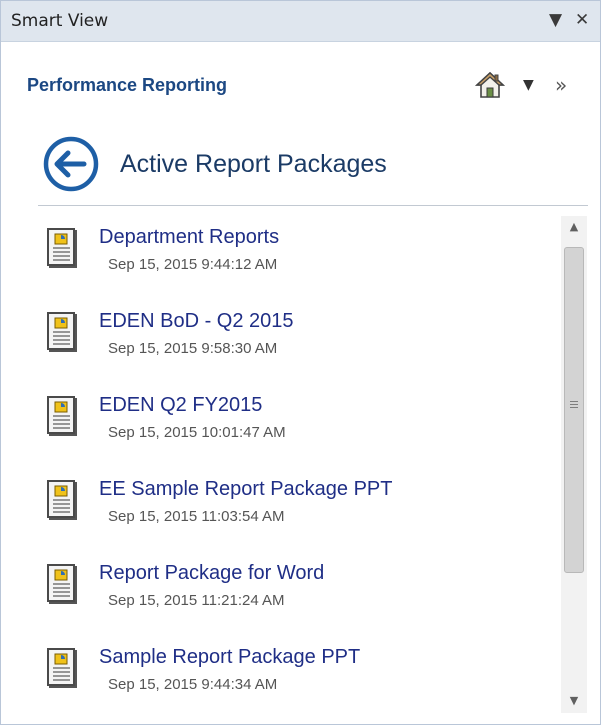 The width and height of the screenshot is (601, 725). Describe the element at coordinates (574, 227) in the screenshot. I see `scroll-up-arrow-icon: ▲` at that location.